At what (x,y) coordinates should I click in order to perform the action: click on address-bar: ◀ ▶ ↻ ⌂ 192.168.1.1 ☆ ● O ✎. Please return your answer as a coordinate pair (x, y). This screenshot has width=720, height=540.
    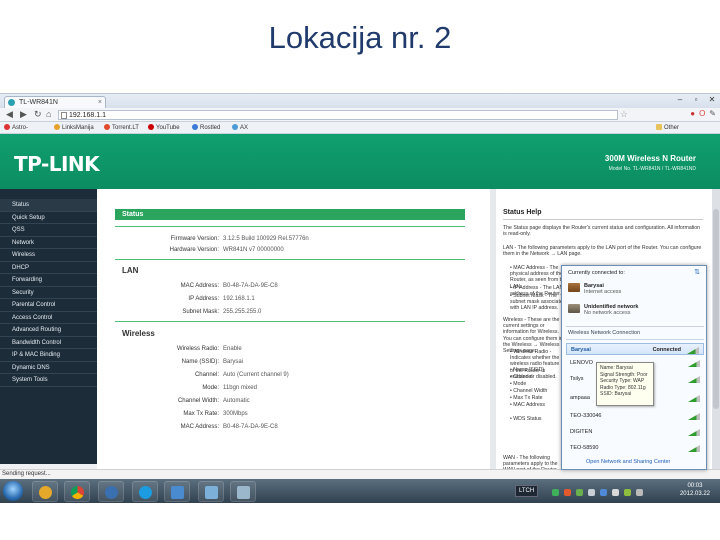
    Looking at the image, I should click on (360, 115).